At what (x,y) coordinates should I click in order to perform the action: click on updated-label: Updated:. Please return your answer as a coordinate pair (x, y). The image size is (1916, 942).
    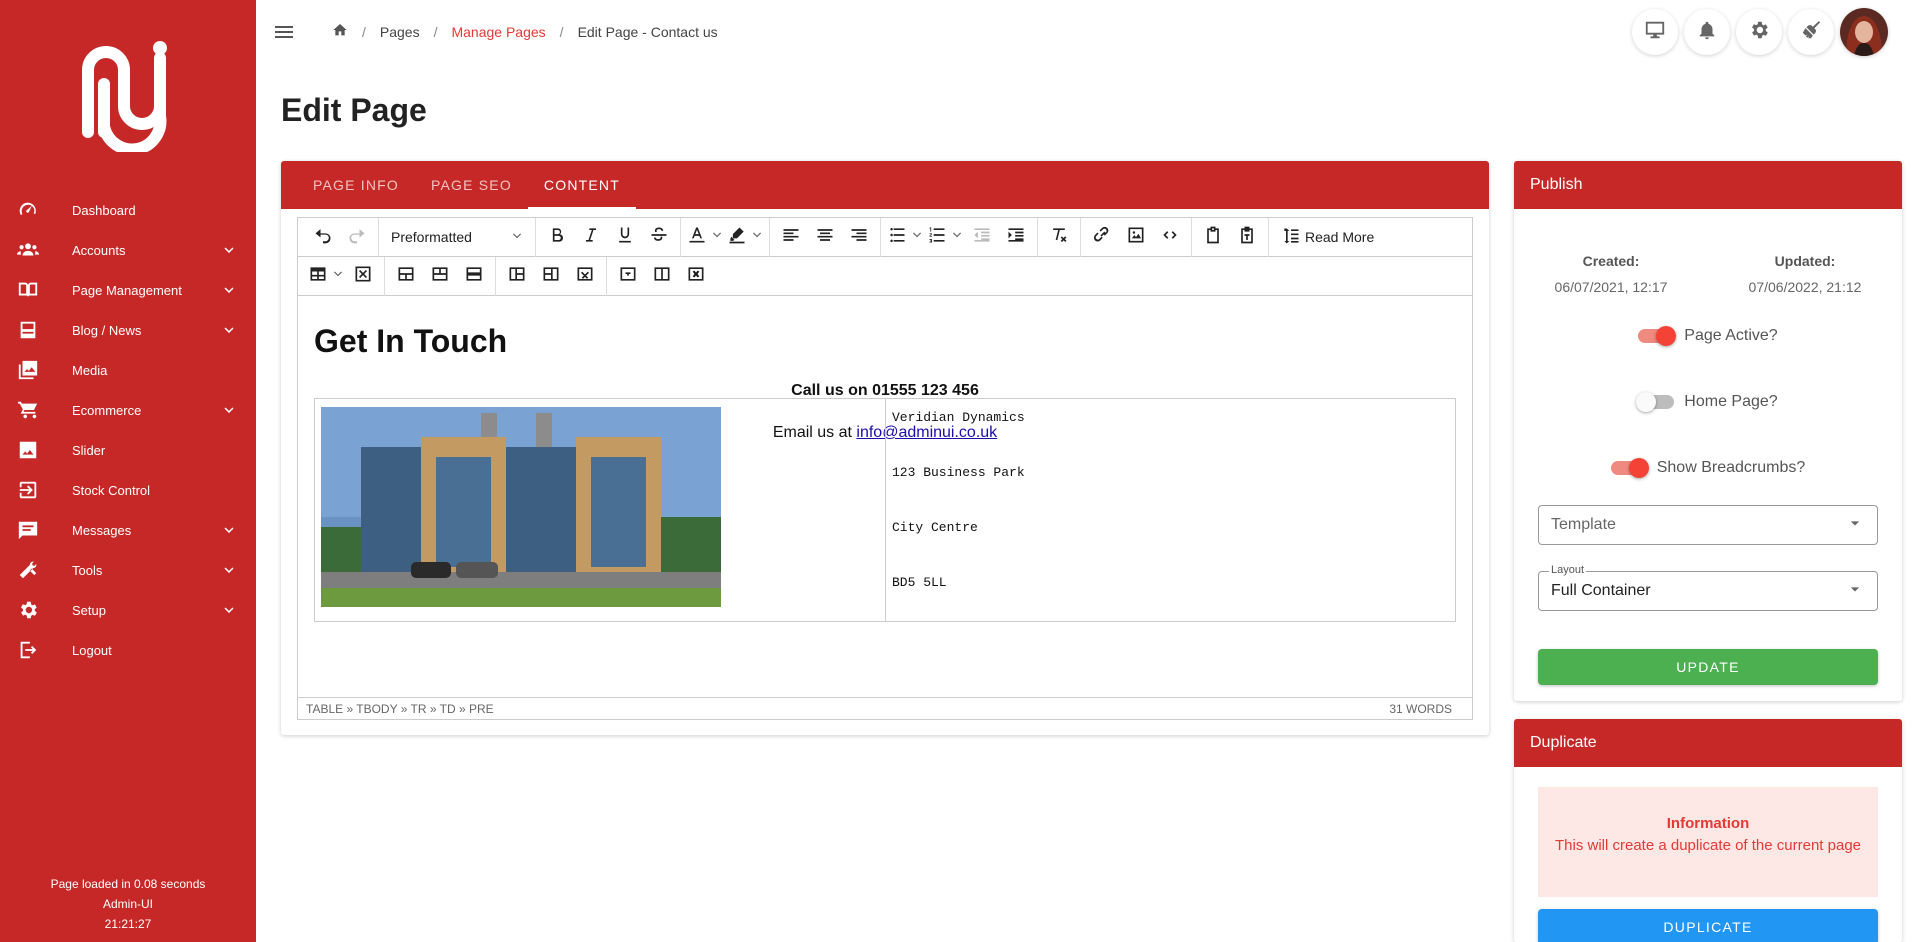
    Looking at the image, I should click on (1805, 261).